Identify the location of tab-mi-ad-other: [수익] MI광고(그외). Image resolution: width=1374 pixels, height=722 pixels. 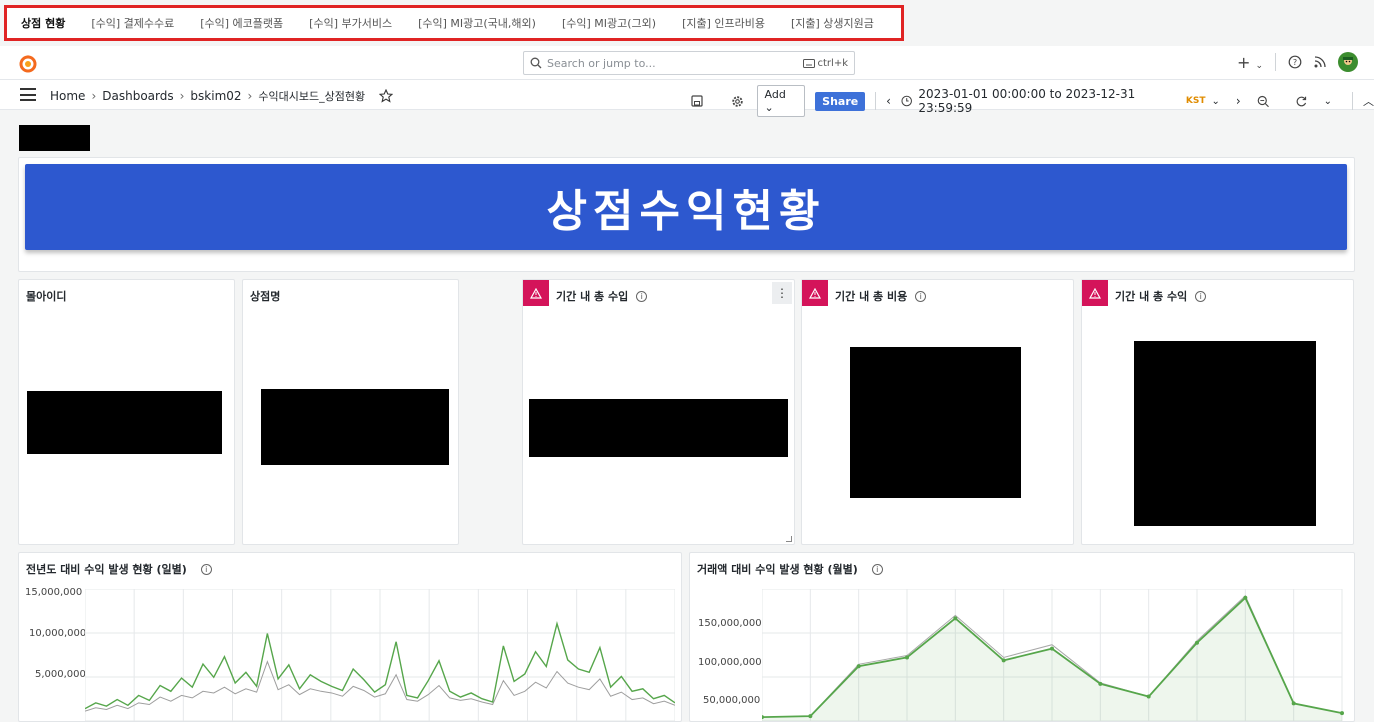
(609, 23).